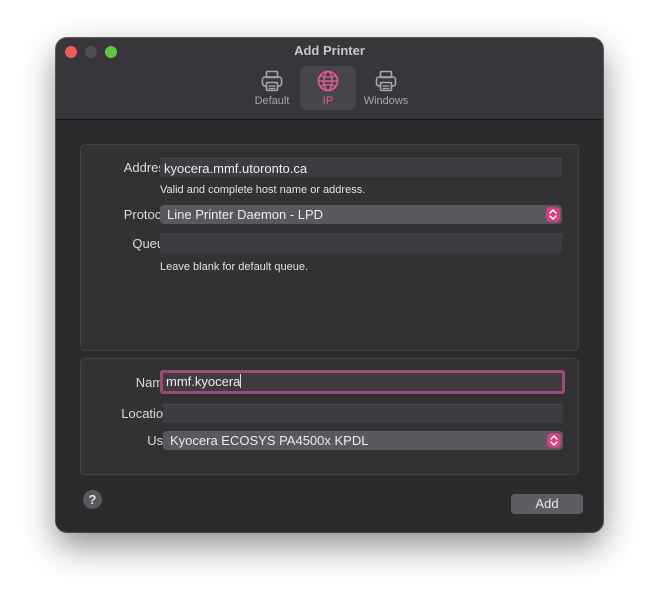 The image size is (659, 607). I want to click on name-input: mmf.kyocera, so click(362, 382).